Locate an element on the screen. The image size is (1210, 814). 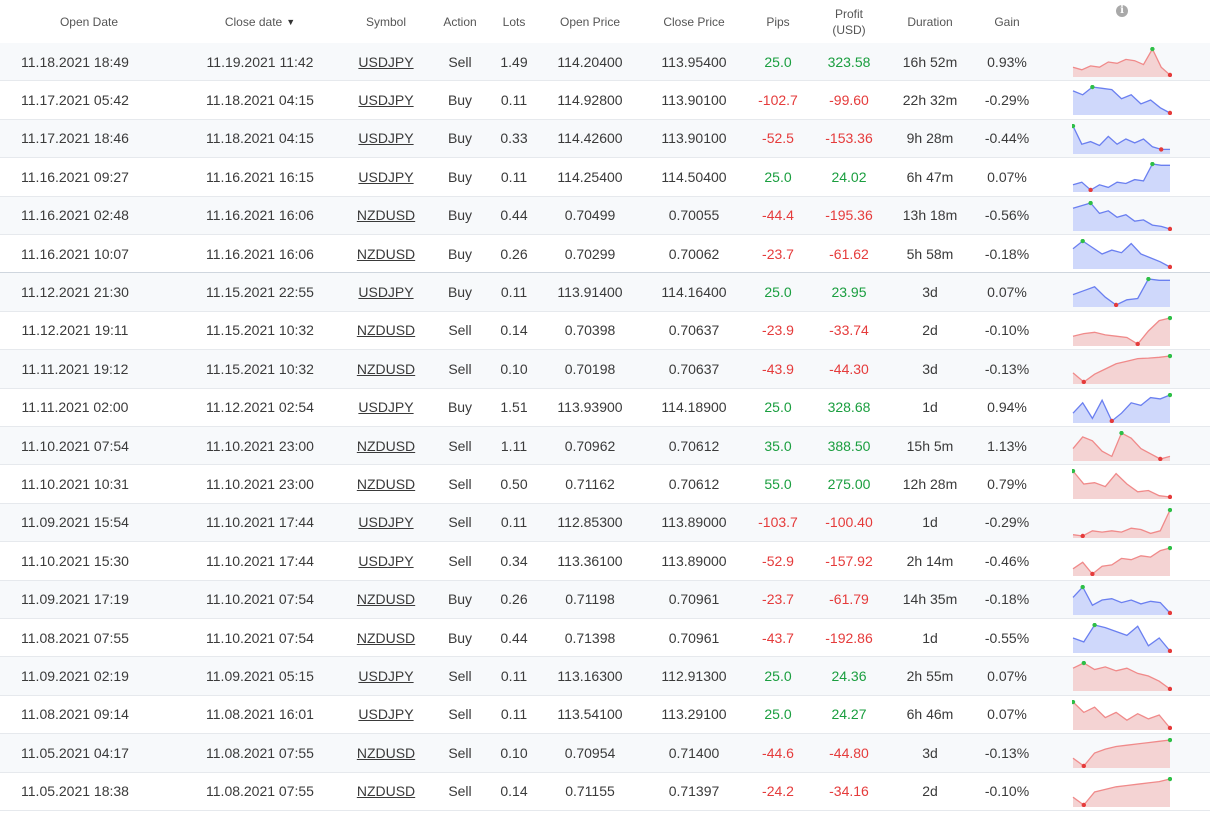
close-date-cell: 11.15.2021 10:32 is located at coordinates (260, 368).